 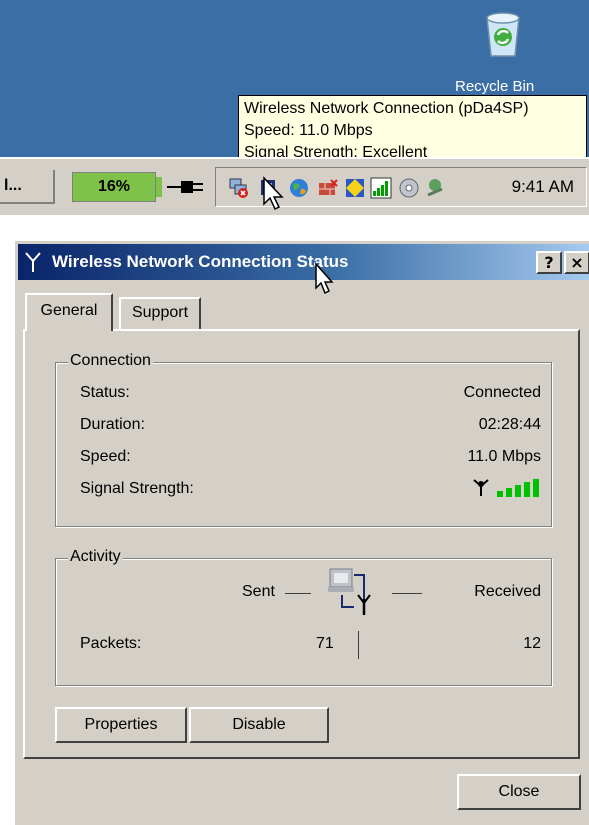 What do you see at coordinates (519, 792) in the screenshot?
I see `close-button: Close` at bounding box center [519, 792].